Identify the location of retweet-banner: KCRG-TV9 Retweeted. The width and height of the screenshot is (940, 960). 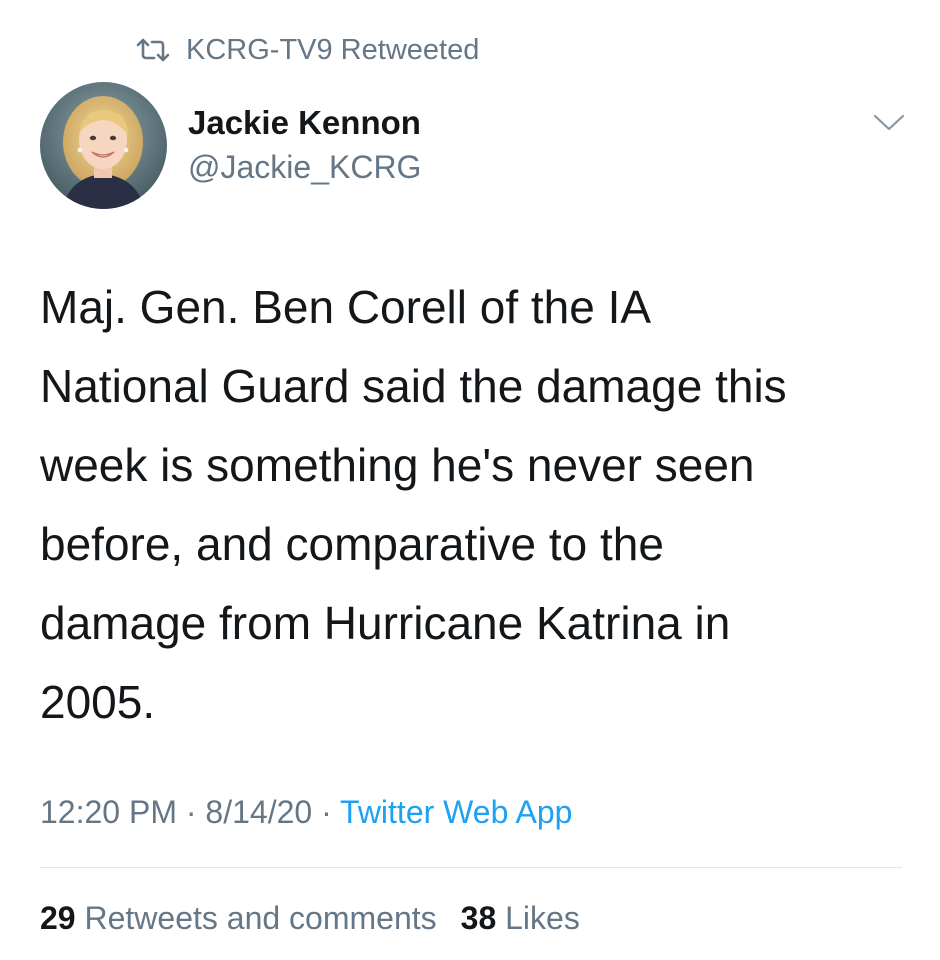
(307, 50).